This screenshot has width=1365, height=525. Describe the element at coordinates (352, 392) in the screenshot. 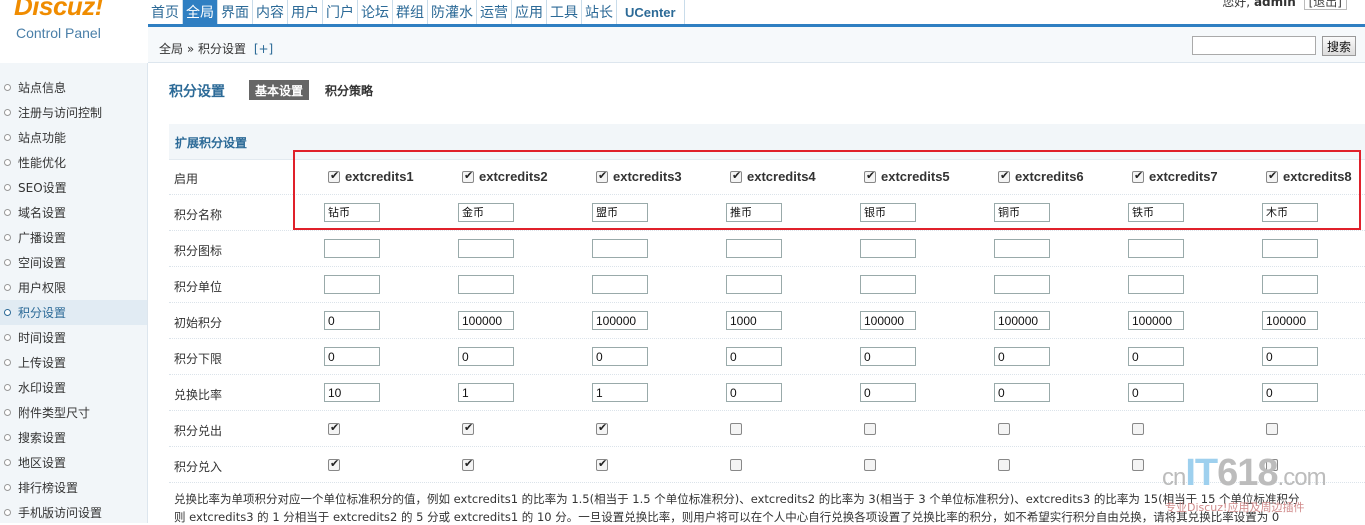

I see `credit-ratio-input: 10` at that location.